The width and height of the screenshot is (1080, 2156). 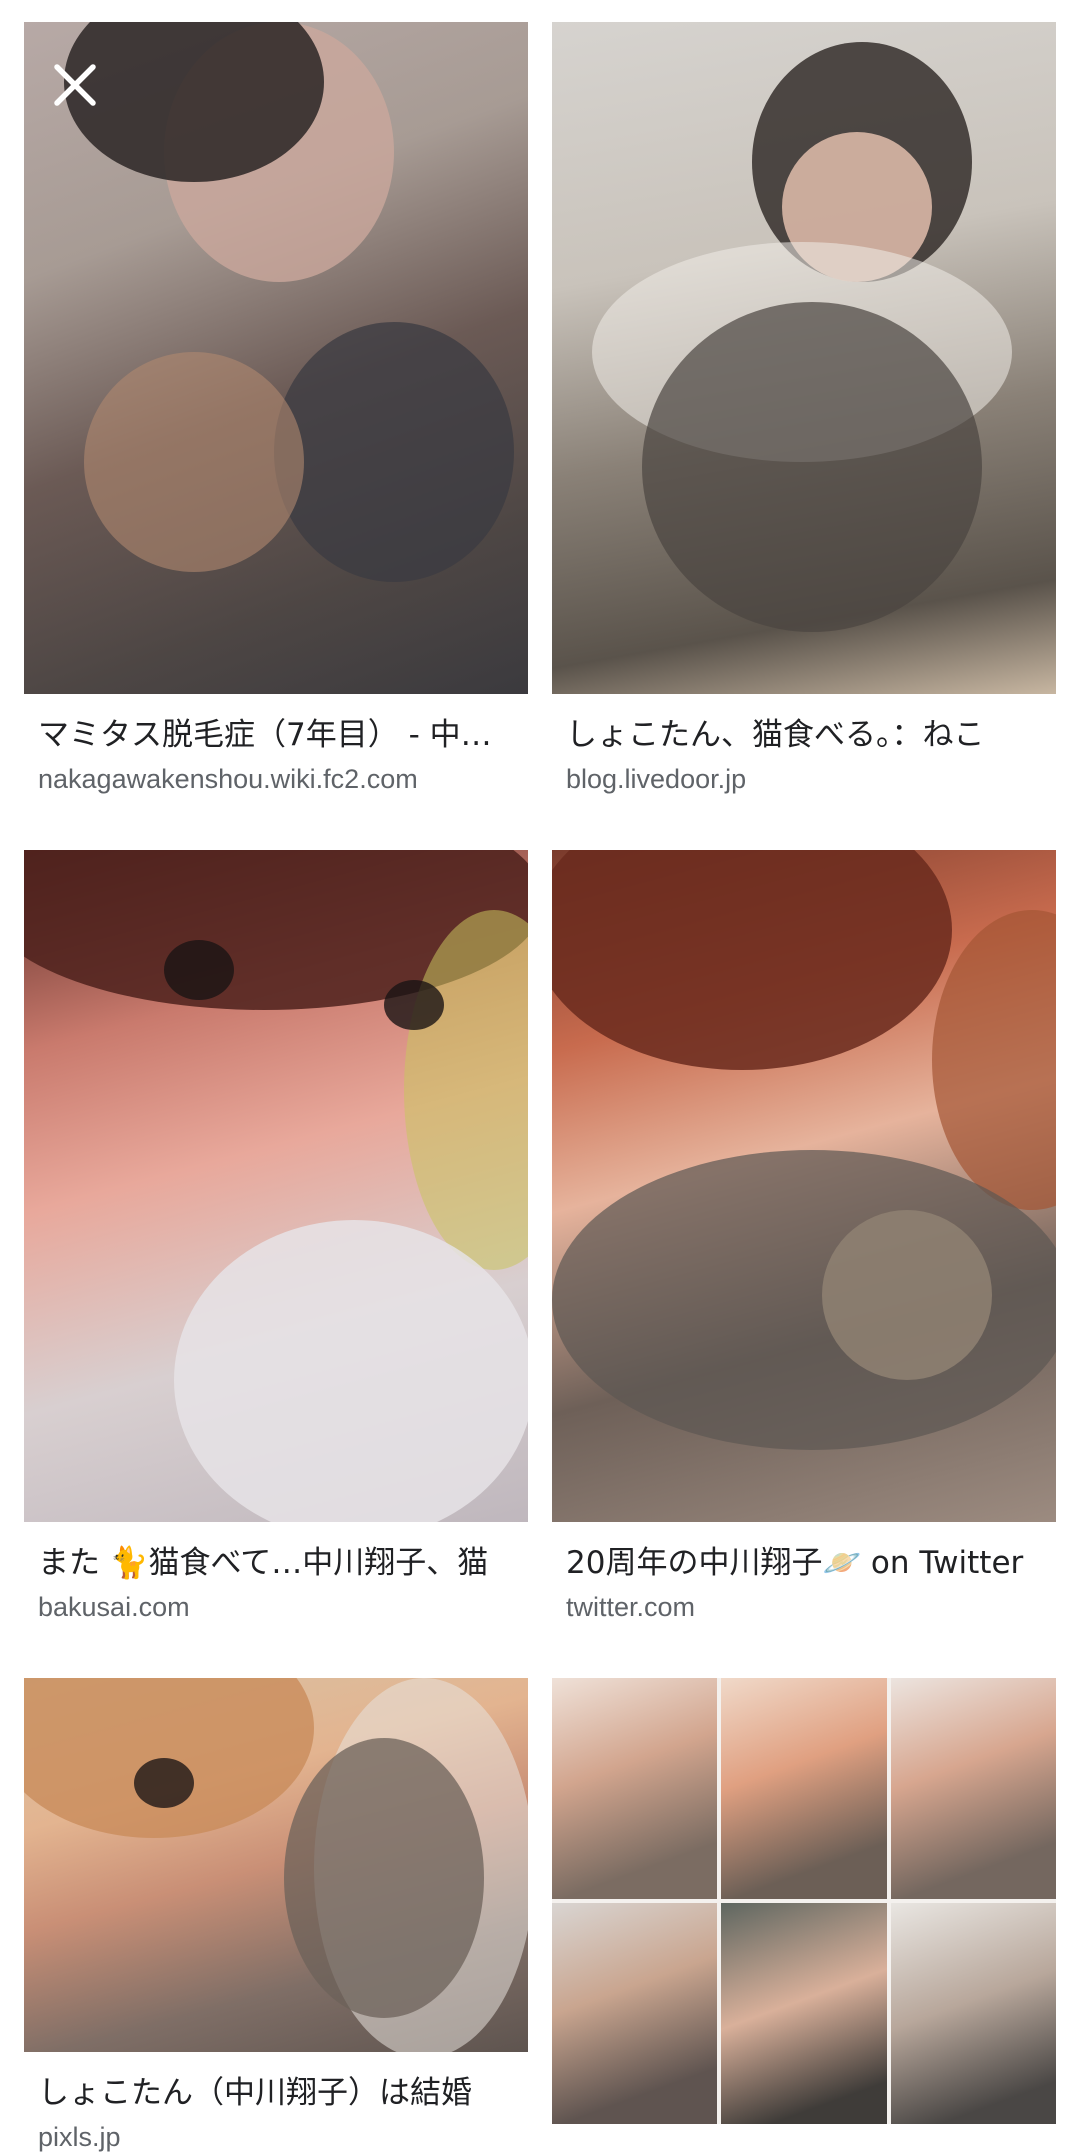 I want to click on image-result-card, so click(x=804, y=1913).